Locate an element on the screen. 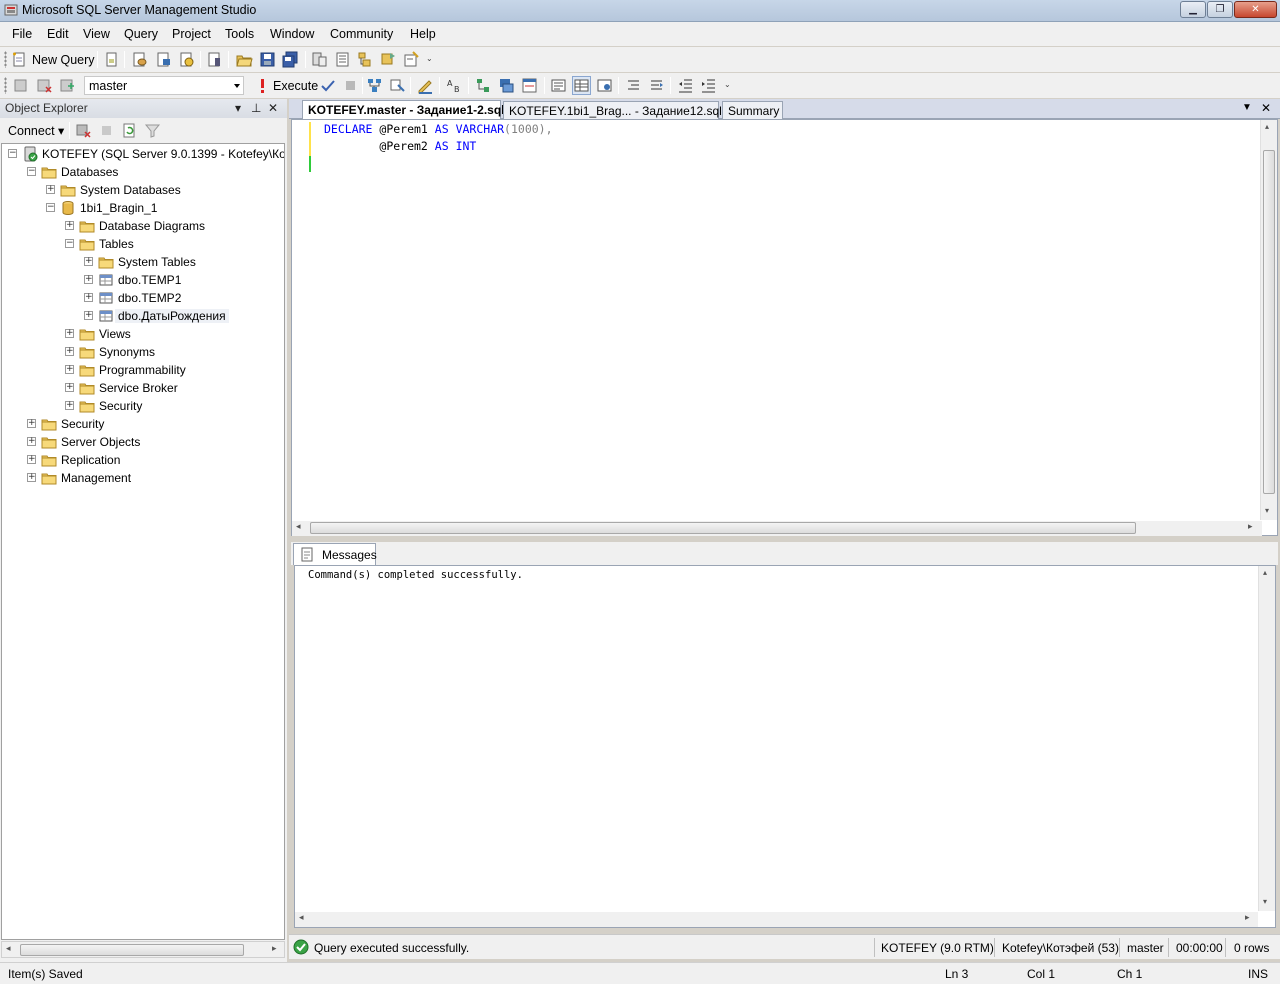  database-engine-query-icon is located at coordinates (139, 59).